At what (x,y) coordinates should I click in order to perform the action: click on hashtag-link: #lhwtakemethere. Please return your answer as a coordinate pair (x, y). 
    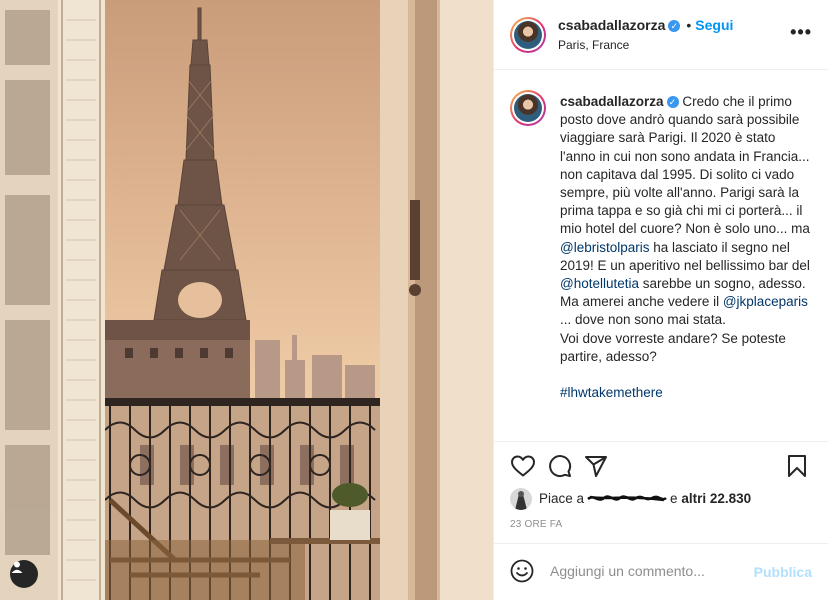
    Looking at the image, I should click on (611, 392).